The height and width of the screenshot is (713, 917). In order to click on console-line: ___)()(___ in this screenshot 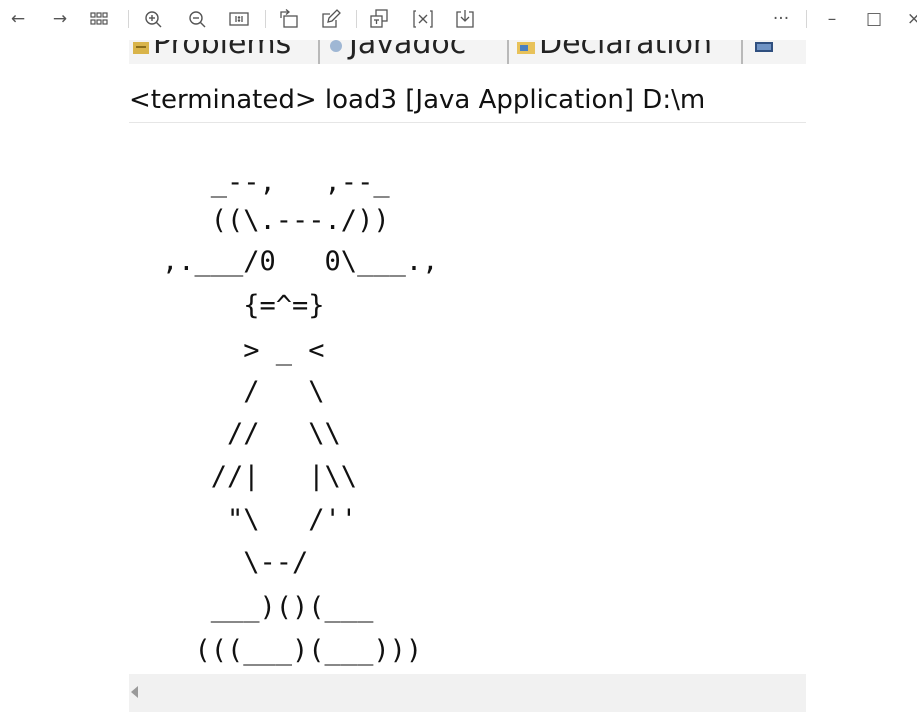, I will do `click(268, 607)`.